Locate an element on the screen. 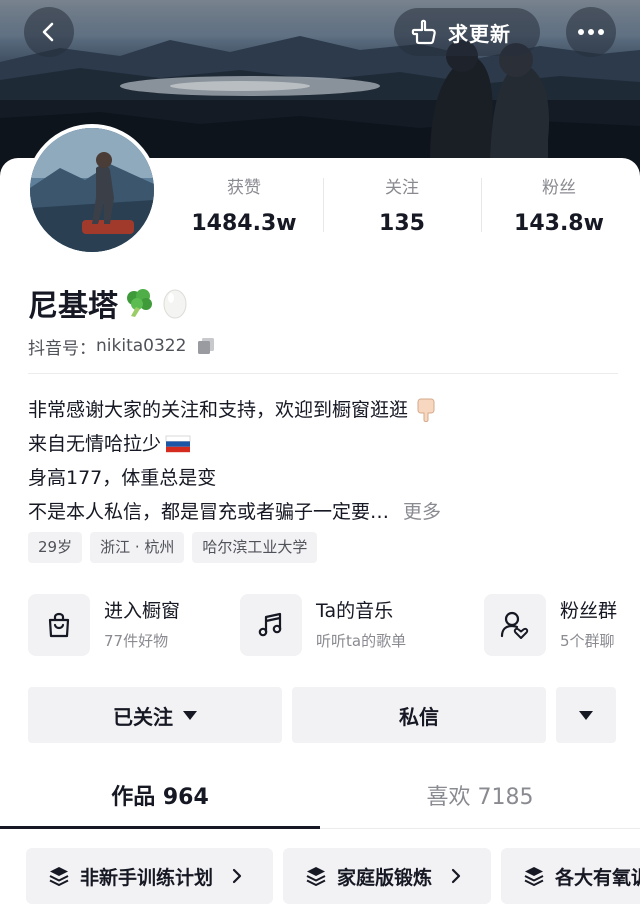 This screenshot has height=916, width=640. fan-group-icon is located at coordinates (514, 625).